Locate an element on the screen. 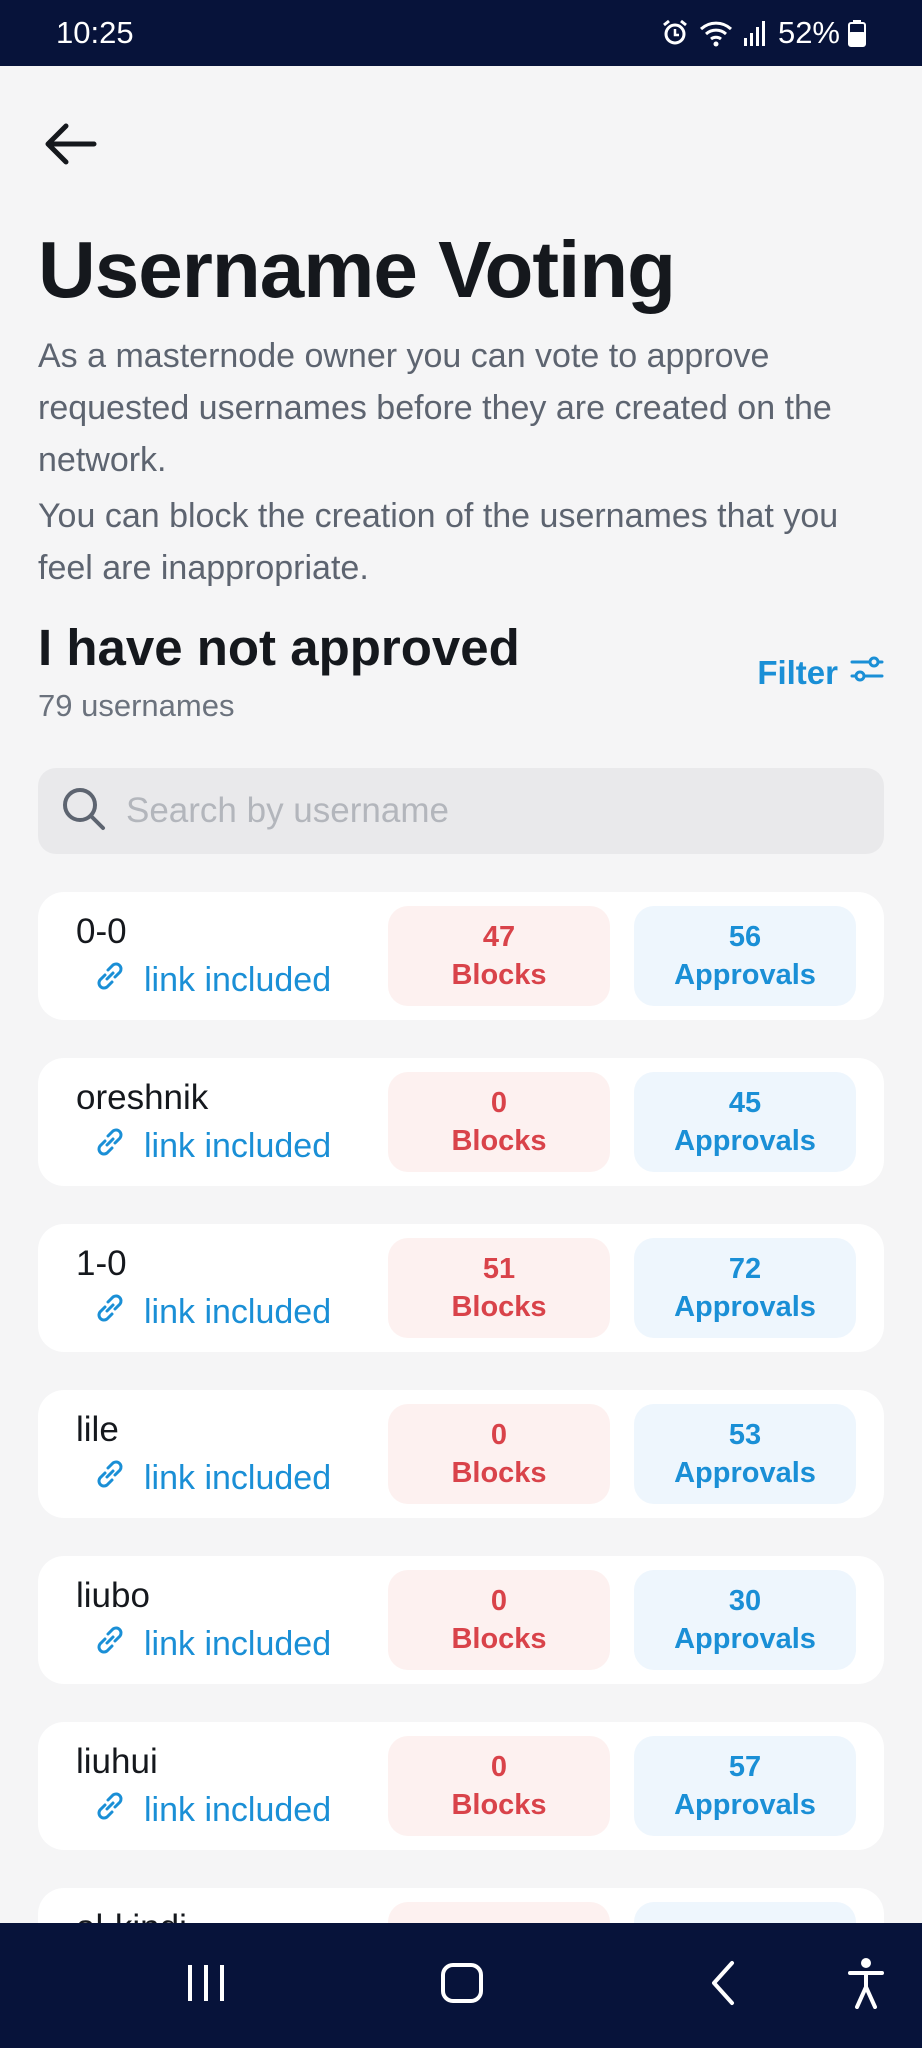 The height and width of the screenshot is (2048, 922). back-button is located at coordinates (70, 144).